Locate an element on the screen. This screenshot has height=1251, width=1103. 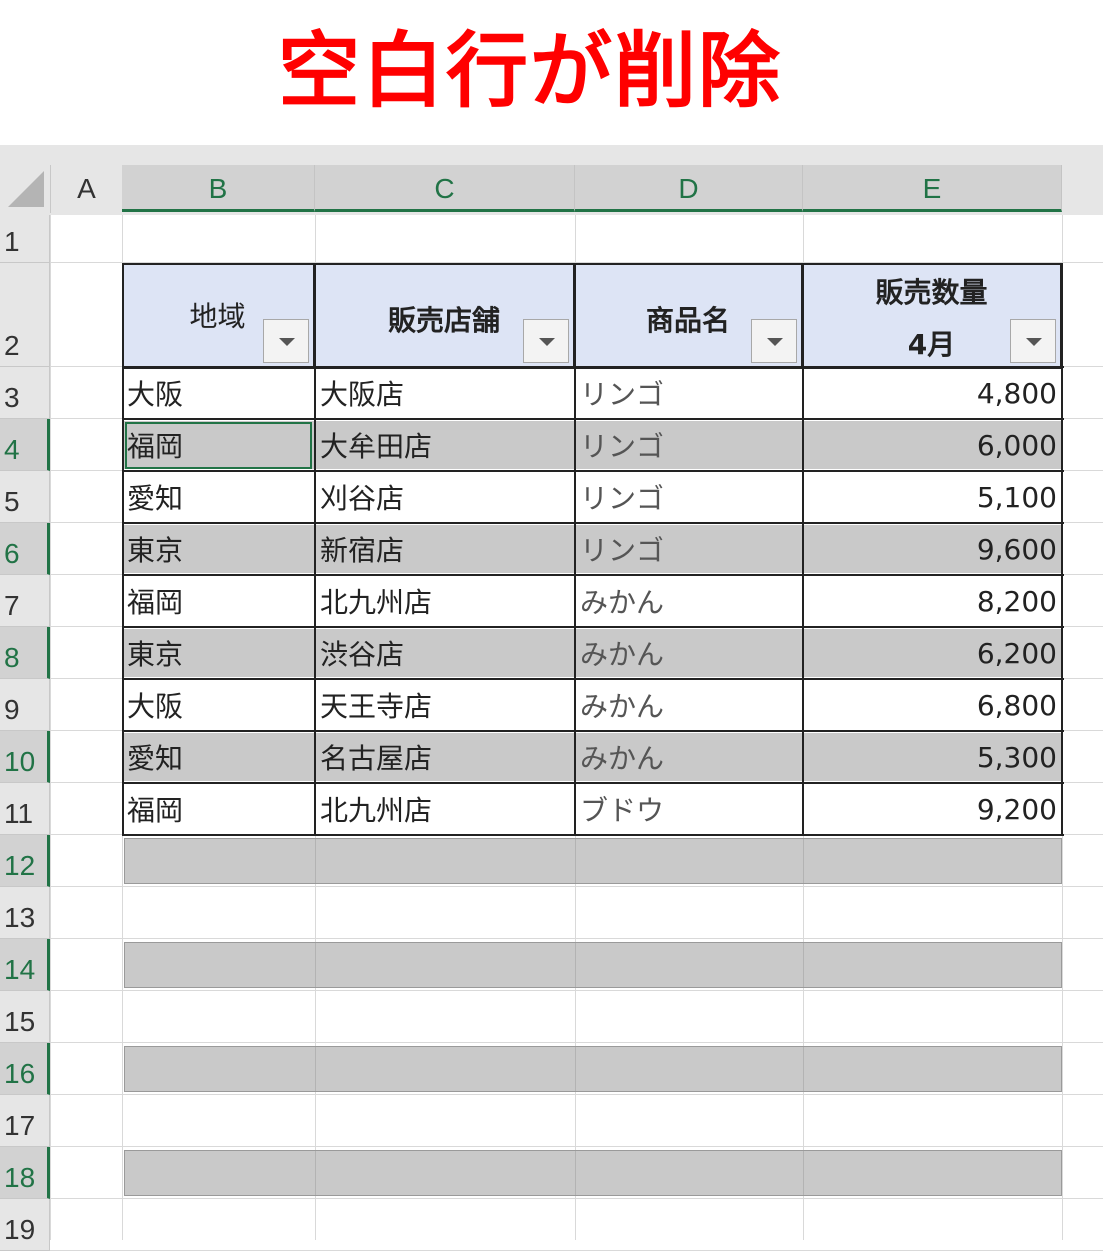
row-header-8: 8 is located at coordinates (25, 653).